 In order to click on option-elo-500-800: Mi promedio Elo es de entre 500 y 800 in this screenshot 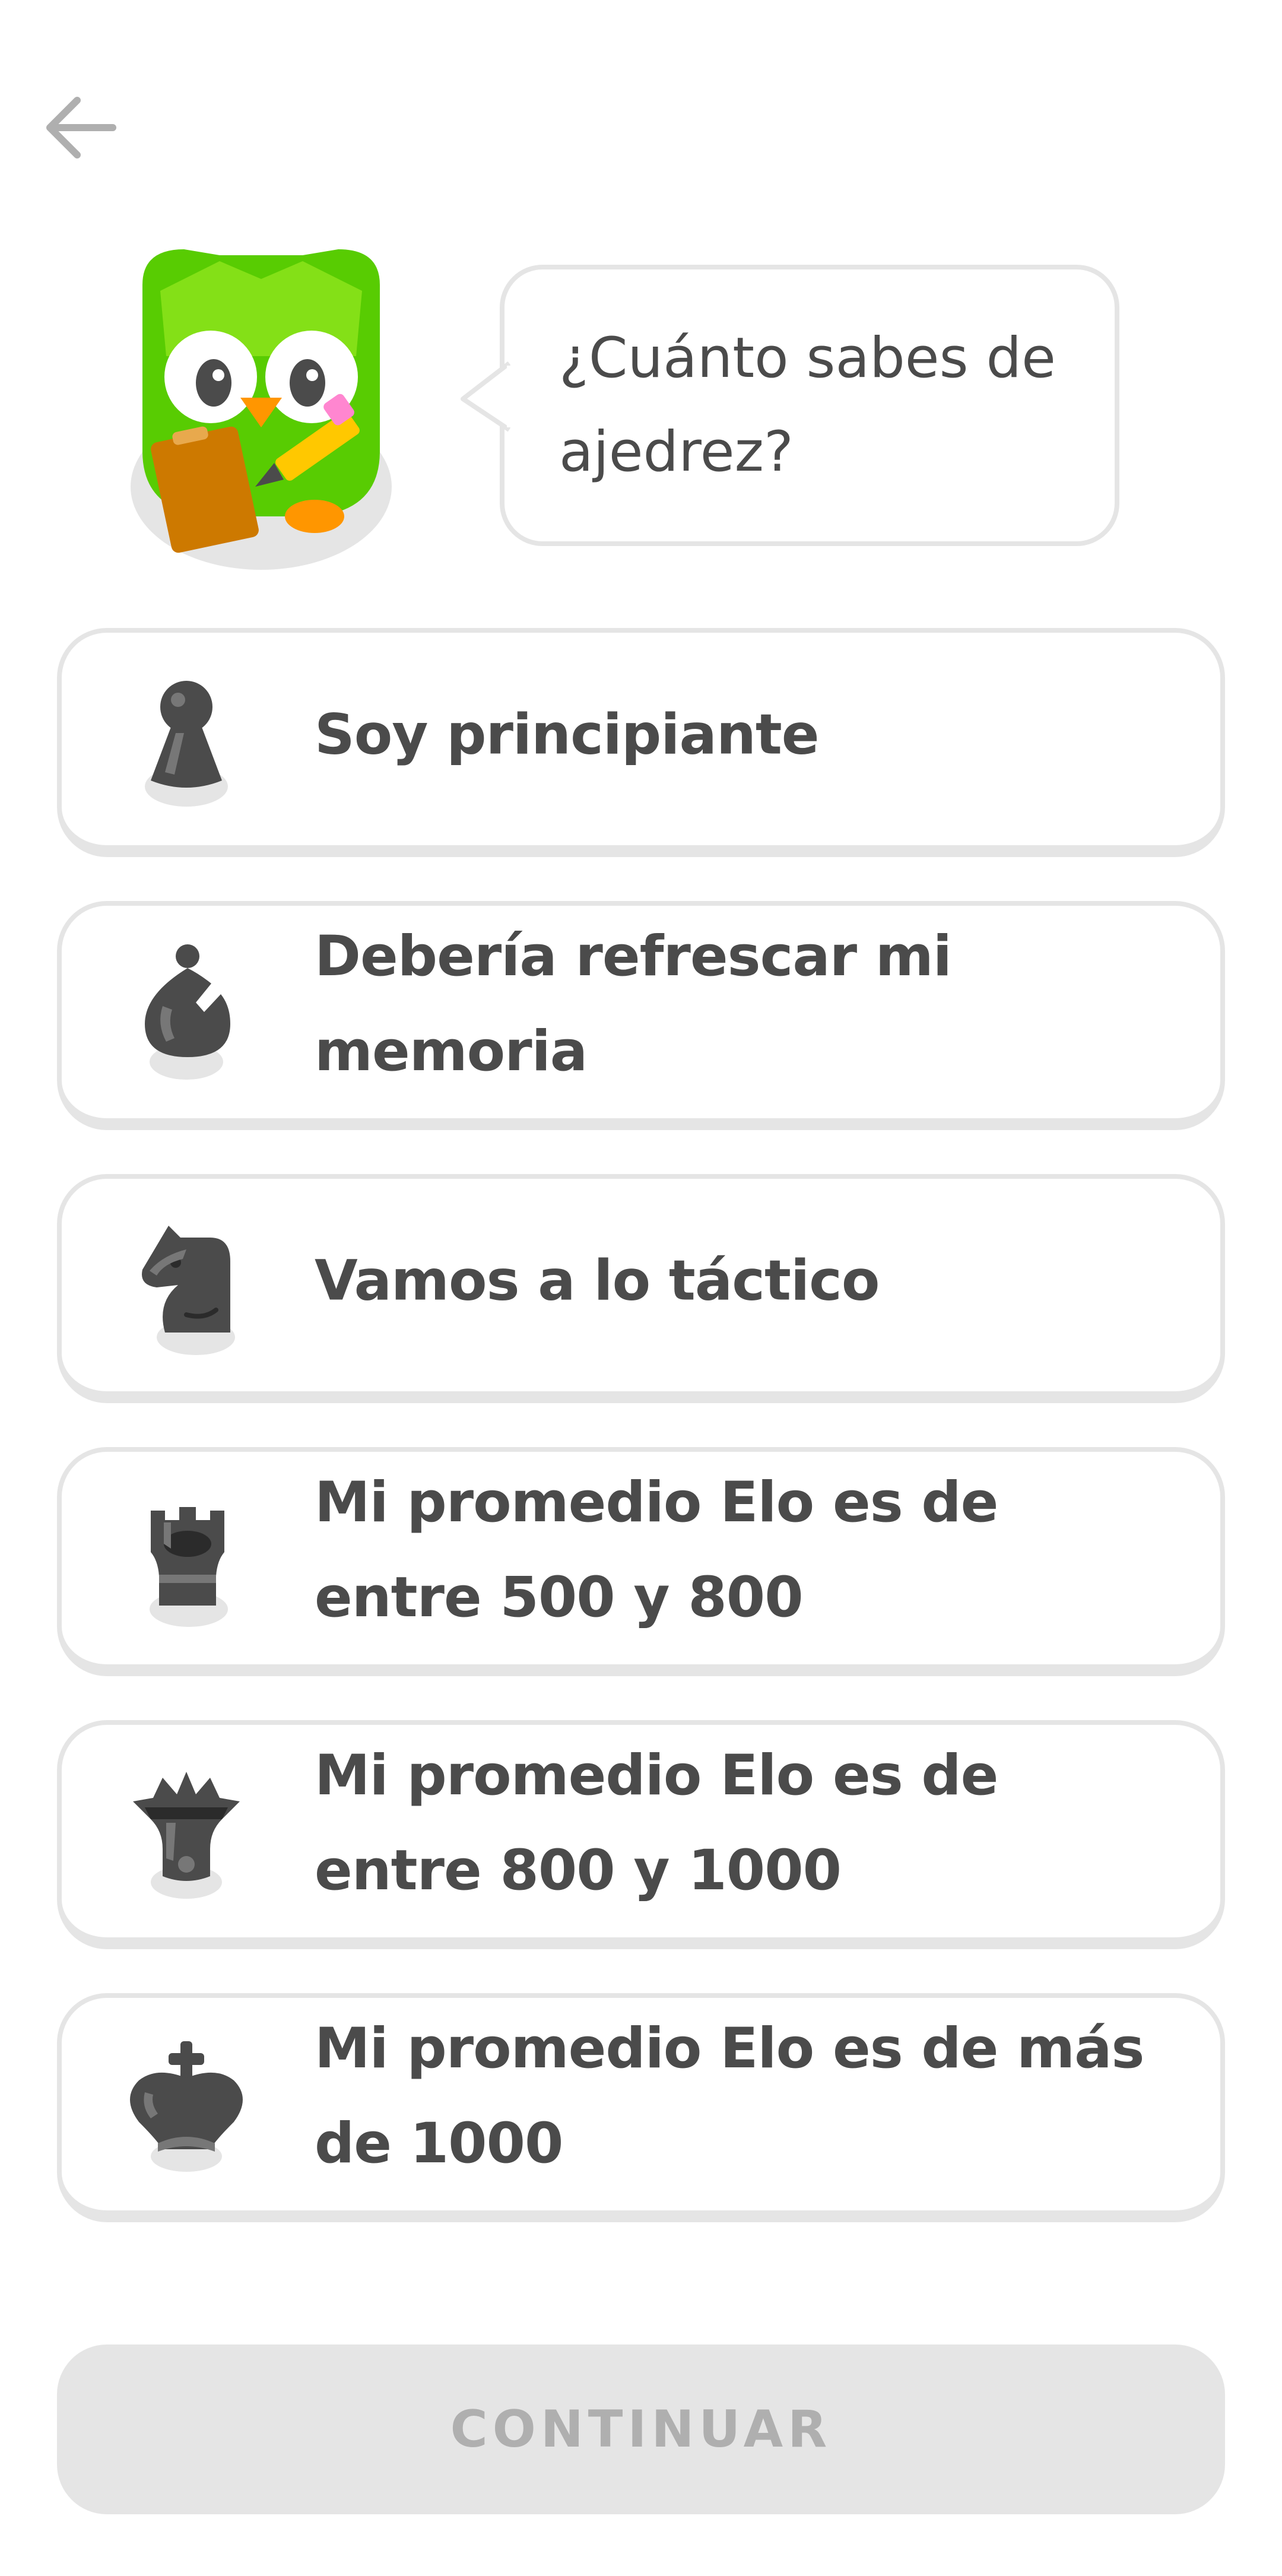, I will do `click(641, 1561)`.